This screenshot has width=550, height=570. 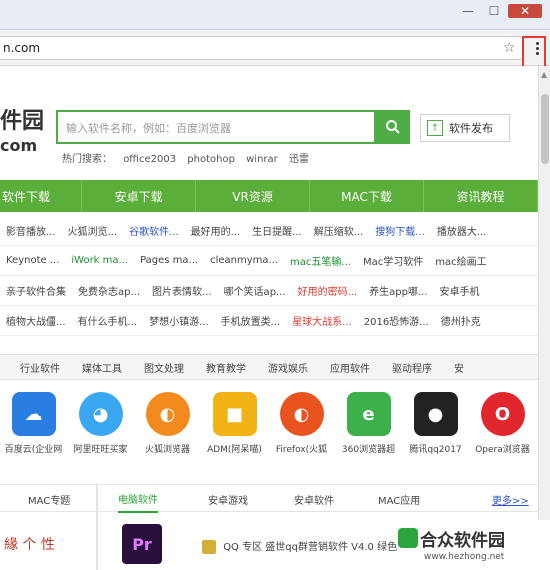 I want to click on list-item: QQ 专区 盛世qq群营销软件 V4.0 绿色免费版, so click(x=314, y=546).